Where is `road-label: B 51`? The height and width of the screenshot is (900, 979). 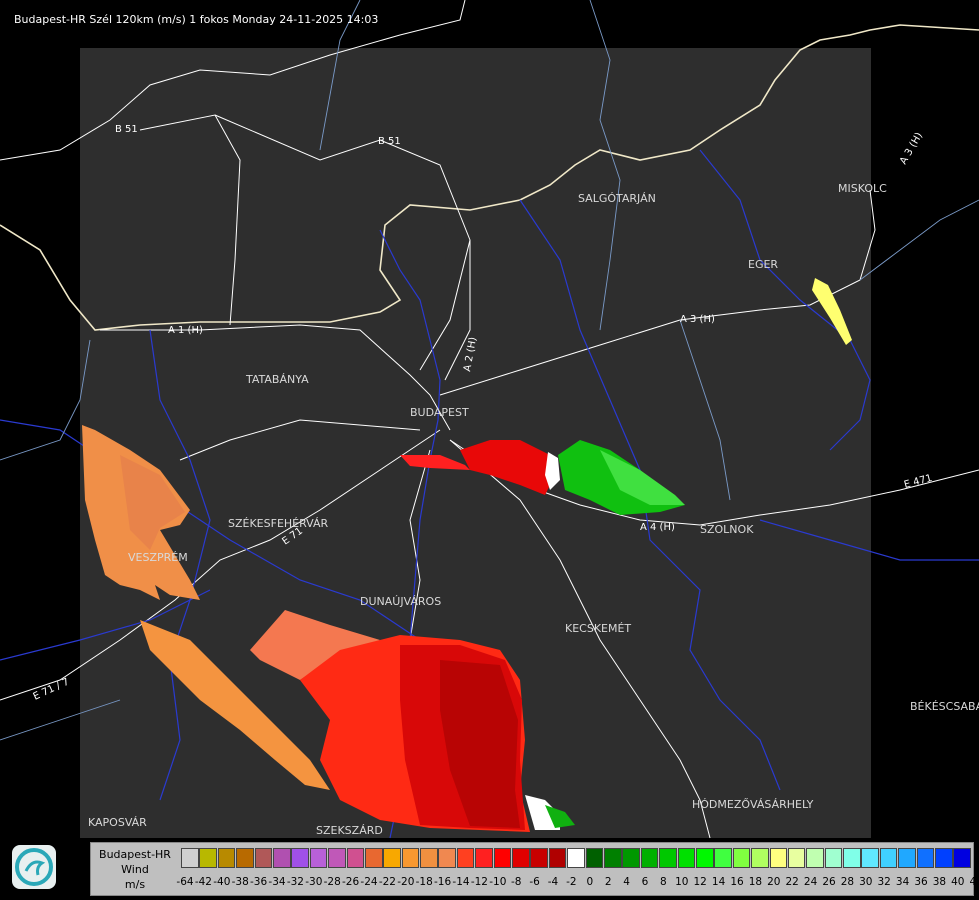 road-label: B 51 is located at coordinates (126, 129).